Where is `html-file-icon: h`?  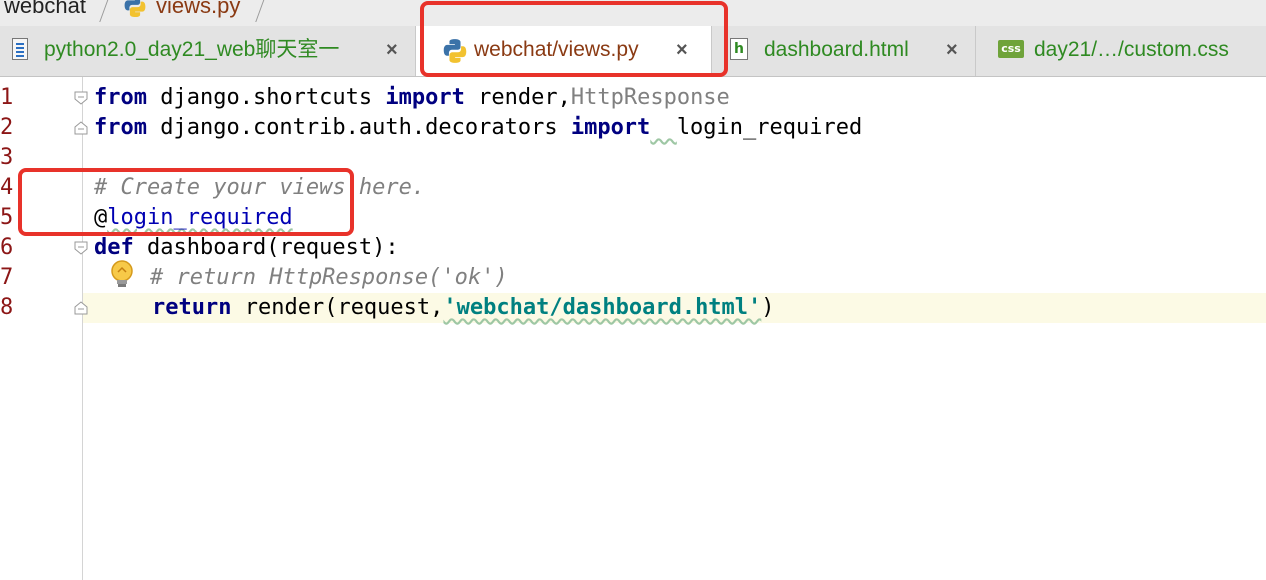 html-file-icon: h is located at coordinates (739, 49).